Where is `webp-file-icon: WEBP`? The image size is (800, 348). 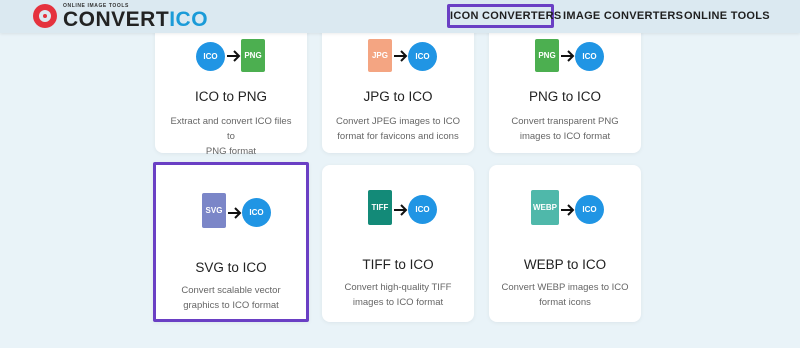
webp-file-icon: WEBP is located at coordinates (545, 207).